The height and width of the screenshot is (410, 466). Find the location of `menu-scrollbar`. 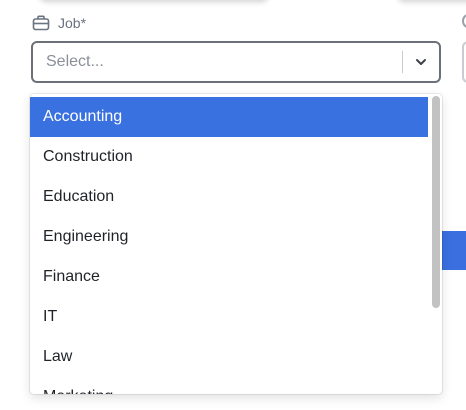

menu-scrollbar is located at coordinates (436, 244).